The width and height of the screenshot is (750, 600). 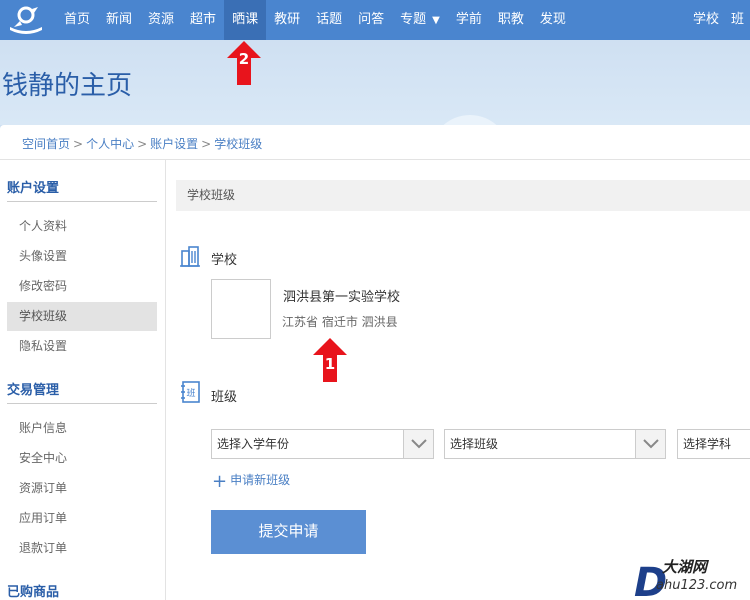 What do you see at coordinates (33, 390) in the screenshot?
I see `sidebar-group-trade: 交易管理` at bounding box center [33, 390].